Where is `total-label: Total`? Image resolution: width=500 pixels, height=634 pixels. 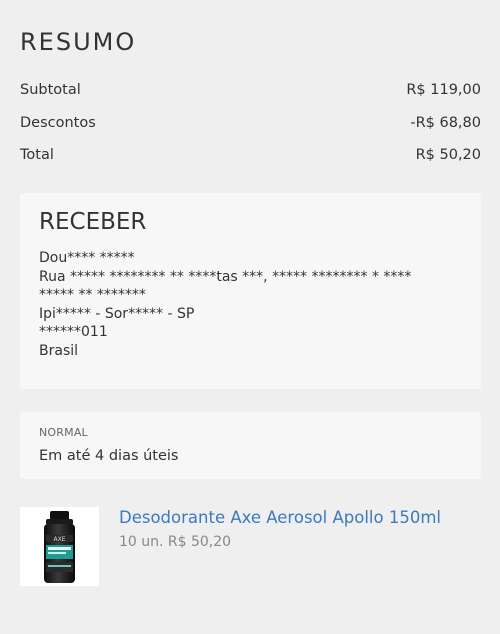
total-label: Total is located at coordinates (37, 155).